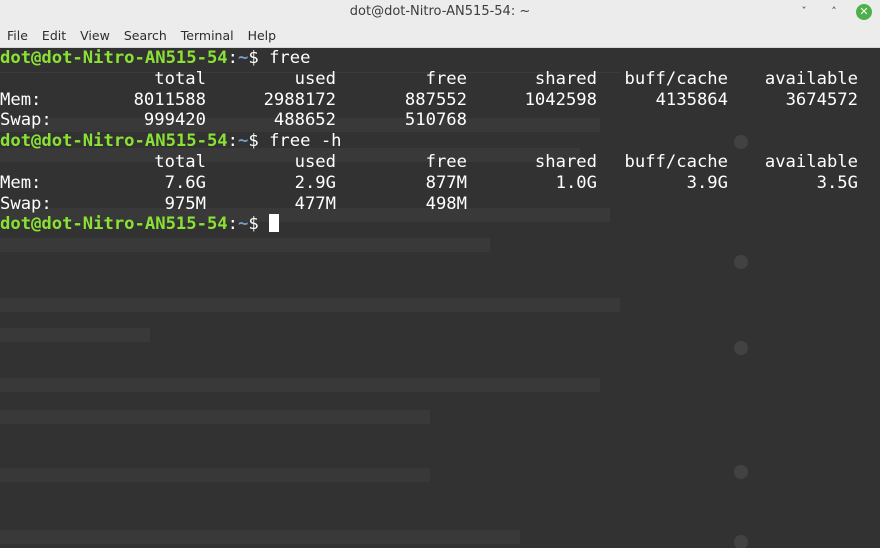 This screenshot has height=548, width=880. I want to click on menu-bar: File Edit View Search Terminal Help, so click(440, 36).